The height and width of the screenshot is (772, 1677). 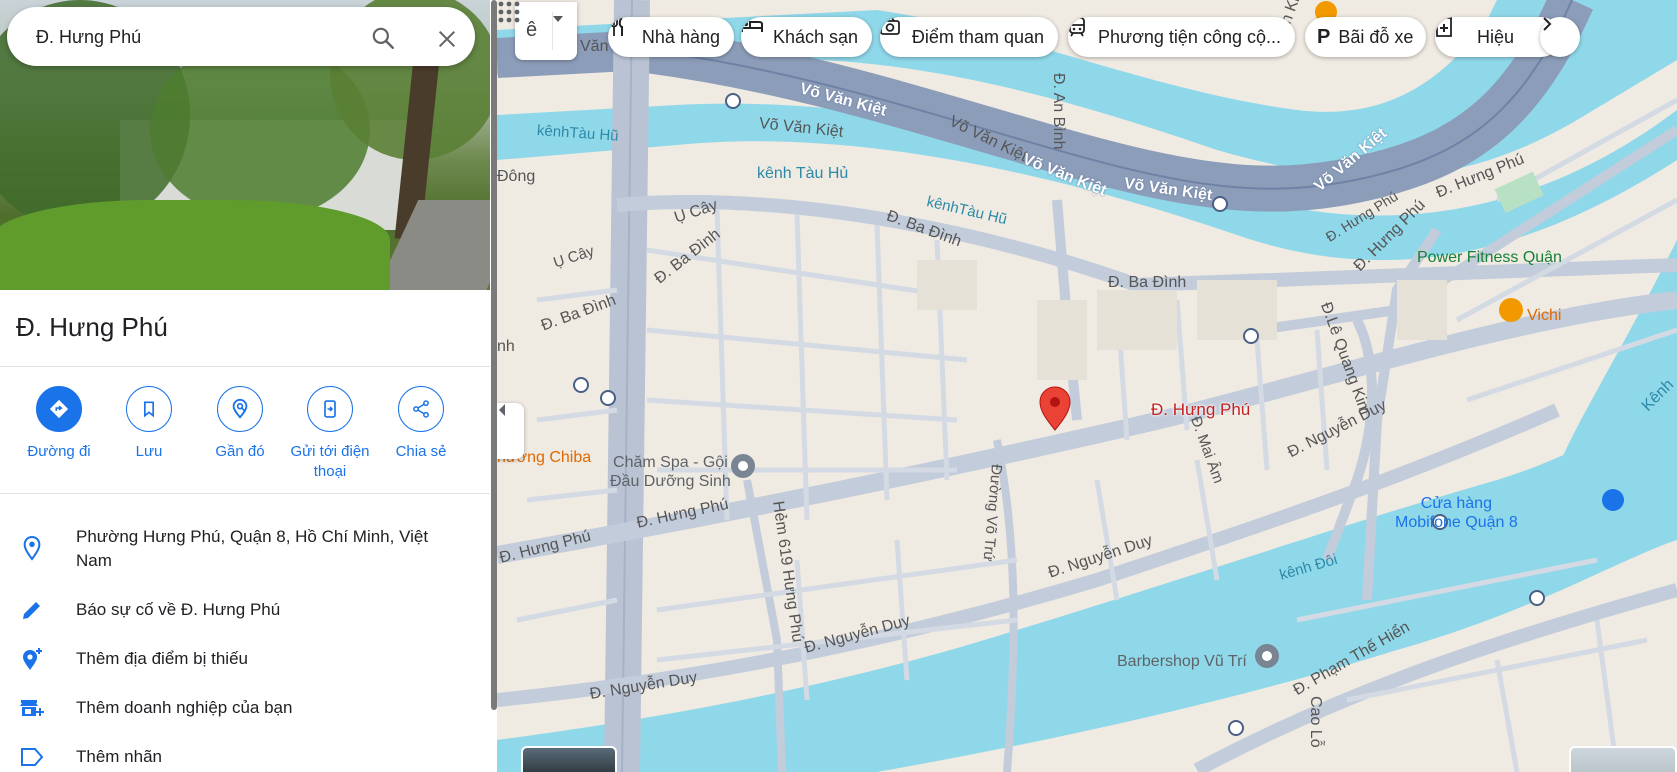 I want to click on save-label: Lưu, so click(x=149, y=451).